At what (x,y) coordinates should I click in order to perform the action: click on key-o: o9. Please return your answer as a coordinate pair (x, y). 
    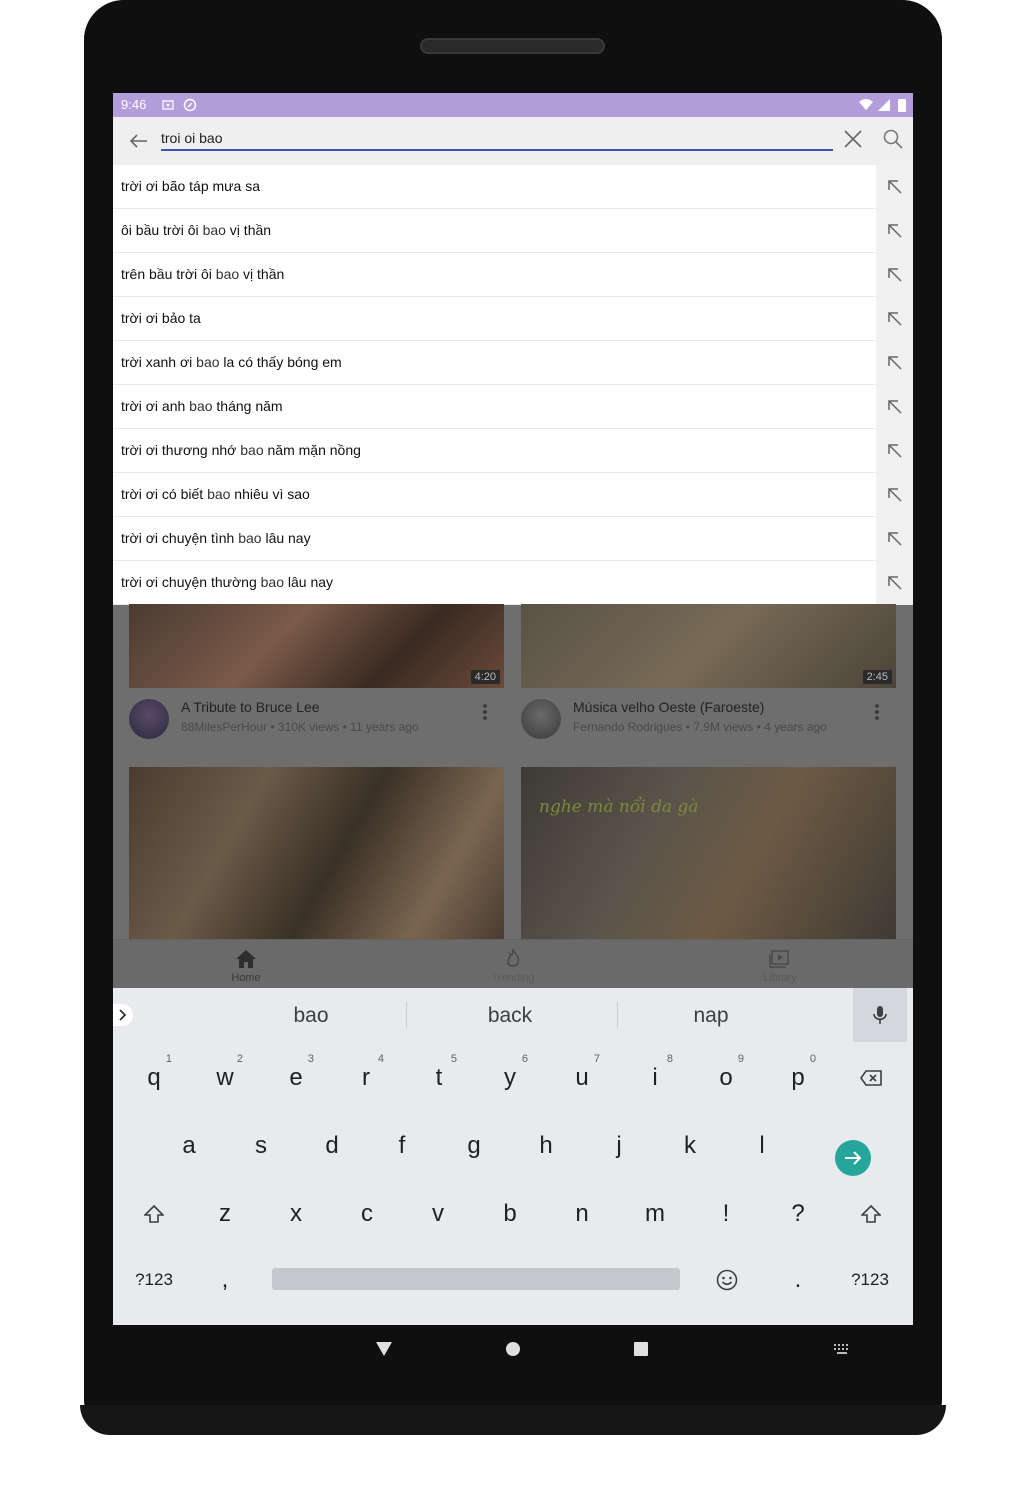
    Looking at the image, I should click on (726, 1078).